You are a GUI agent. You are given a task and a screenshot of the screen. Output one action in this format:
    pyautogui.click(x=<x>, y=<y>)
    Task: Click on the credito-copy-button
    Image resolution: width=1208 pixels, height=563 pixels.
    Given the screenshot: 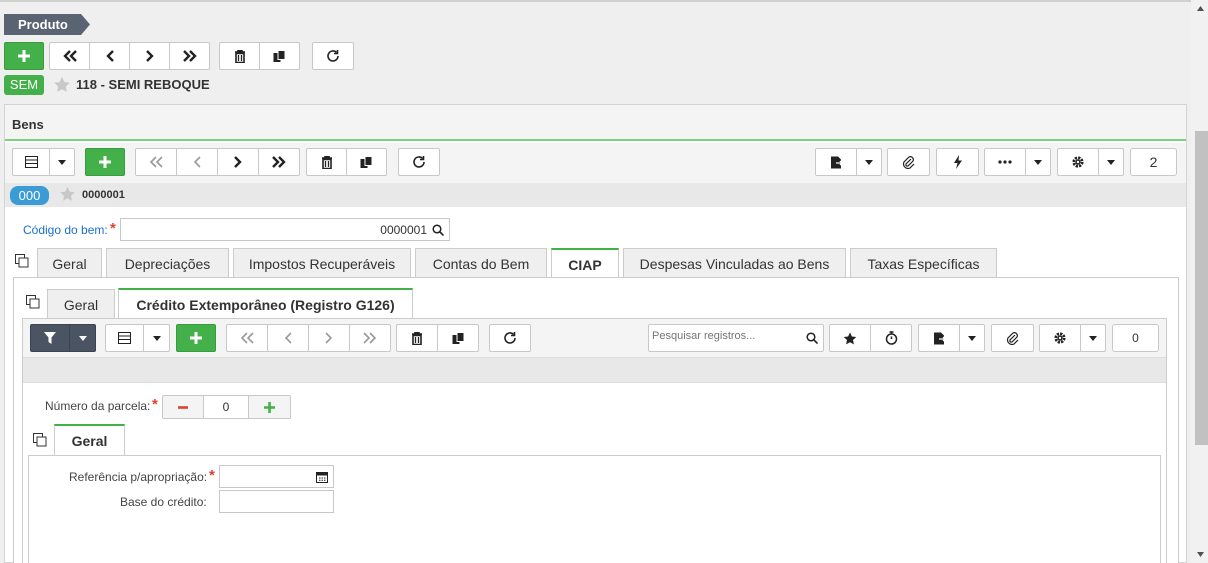 What is the action you would take?
    pyautogui.click(x=458, y=338)
    